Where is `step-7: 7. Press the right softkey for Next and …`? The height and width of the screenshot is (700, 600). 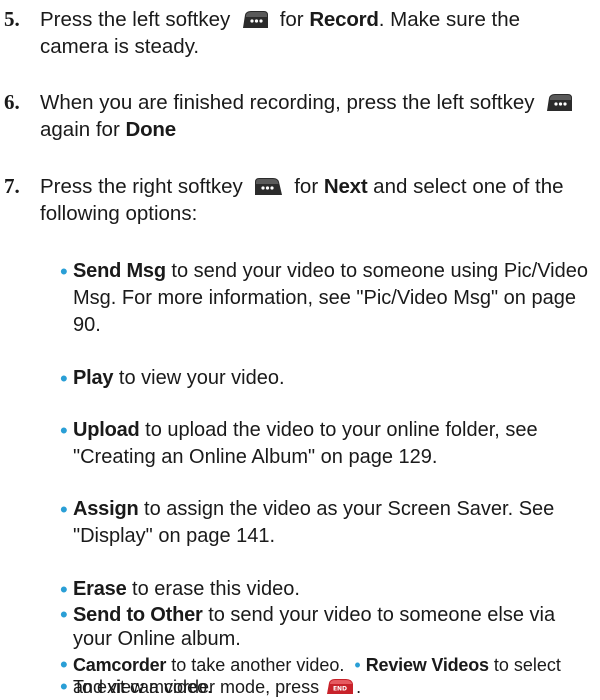 step-7: 7. Press the right softkey for Next and … is located at coordinates (295, 200).